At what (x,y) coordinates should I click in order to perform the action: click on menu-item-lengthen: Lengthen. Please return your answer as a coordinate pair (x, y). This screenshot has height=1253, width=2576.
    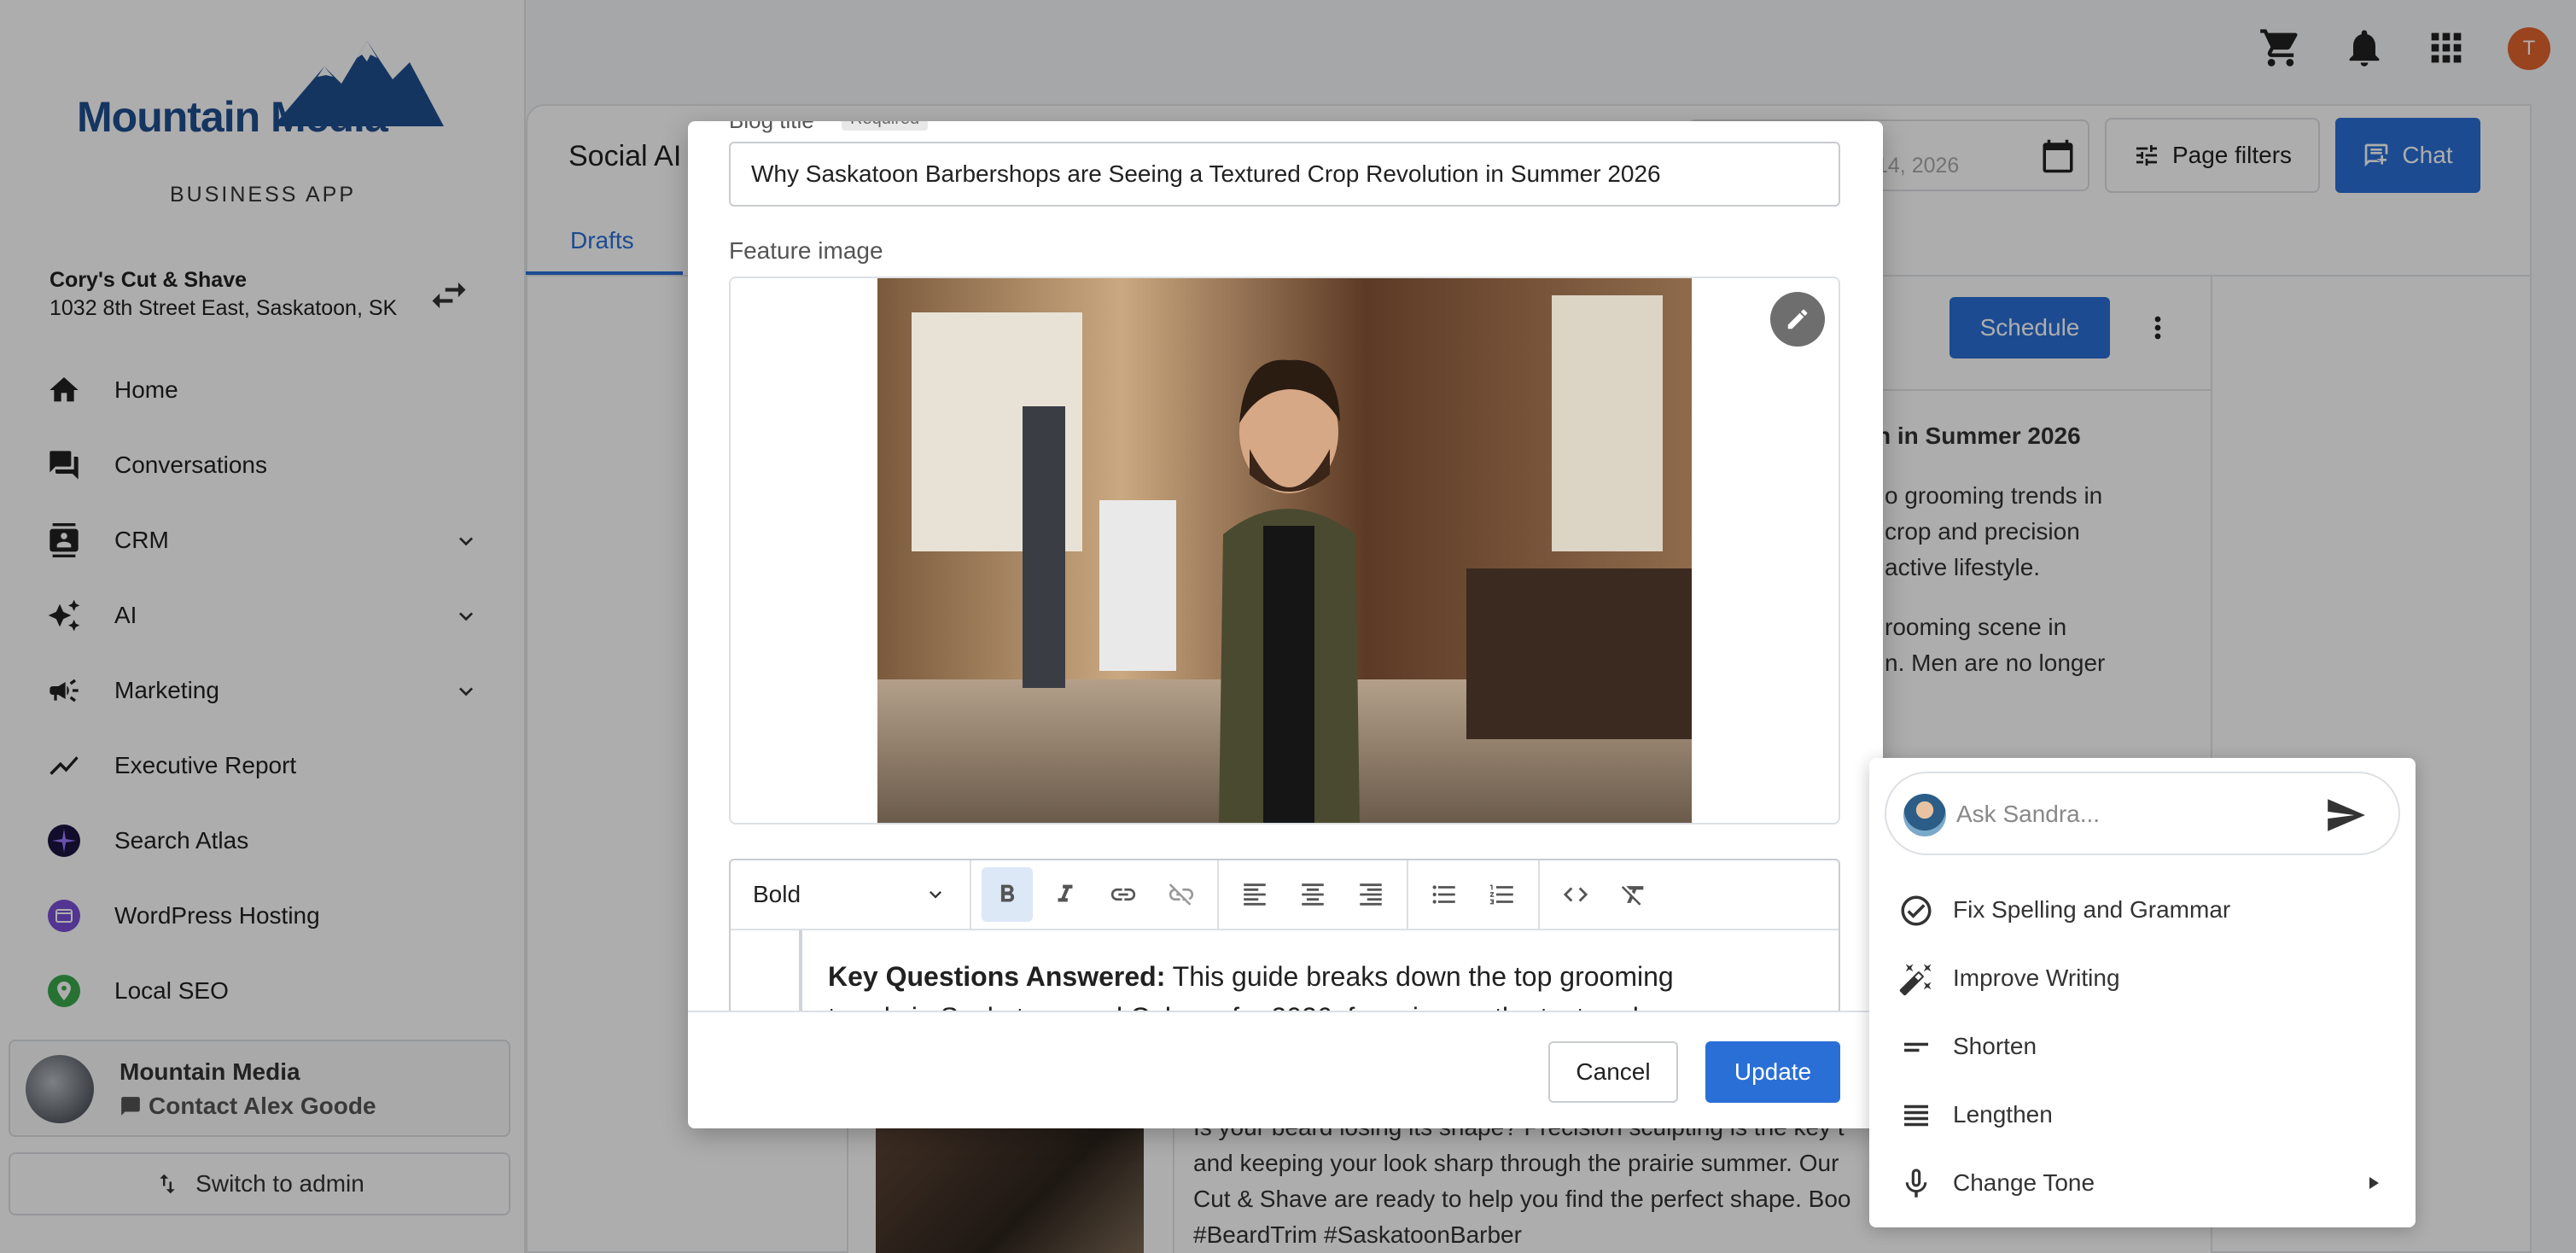
    Looking at the image, I should click on (2142, 1115).